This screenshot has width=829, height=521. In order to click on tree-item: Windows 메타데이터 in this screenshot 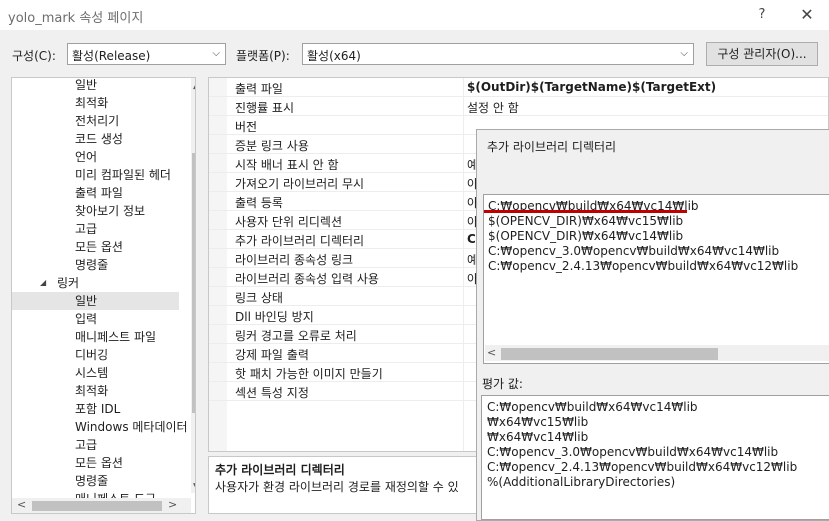, I will do `click(100, 427)`.